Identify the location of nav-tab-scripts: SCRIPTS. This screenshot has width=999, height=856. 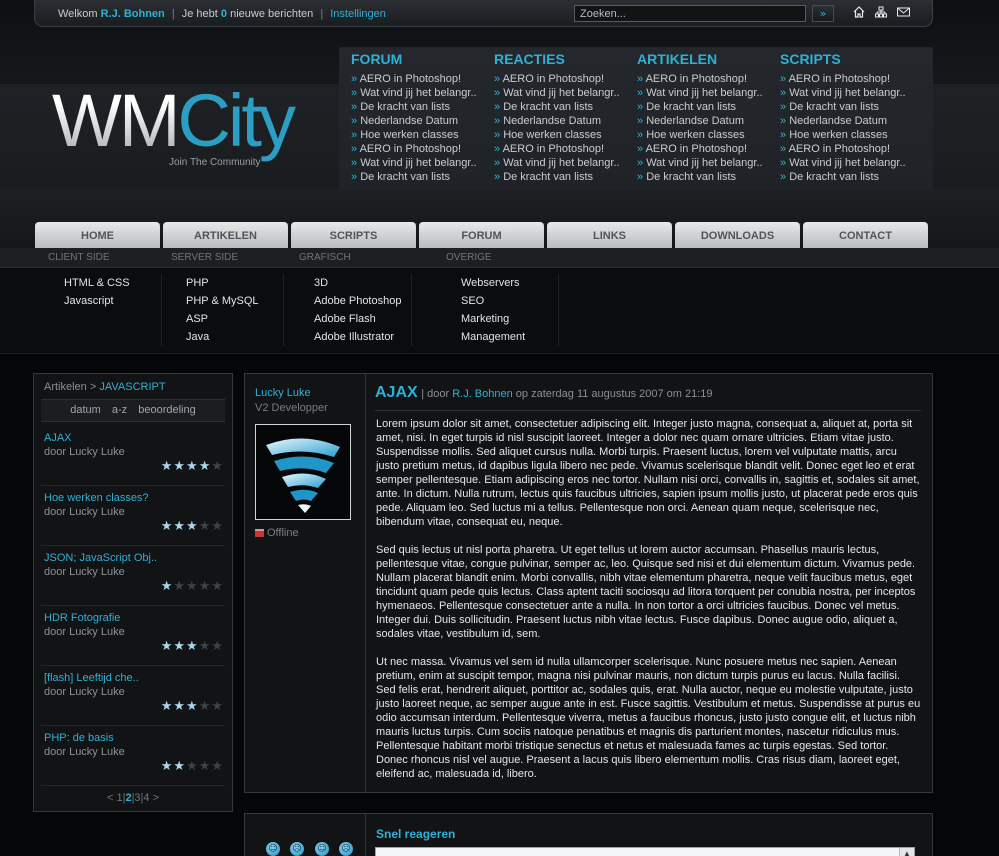
(353, 235).